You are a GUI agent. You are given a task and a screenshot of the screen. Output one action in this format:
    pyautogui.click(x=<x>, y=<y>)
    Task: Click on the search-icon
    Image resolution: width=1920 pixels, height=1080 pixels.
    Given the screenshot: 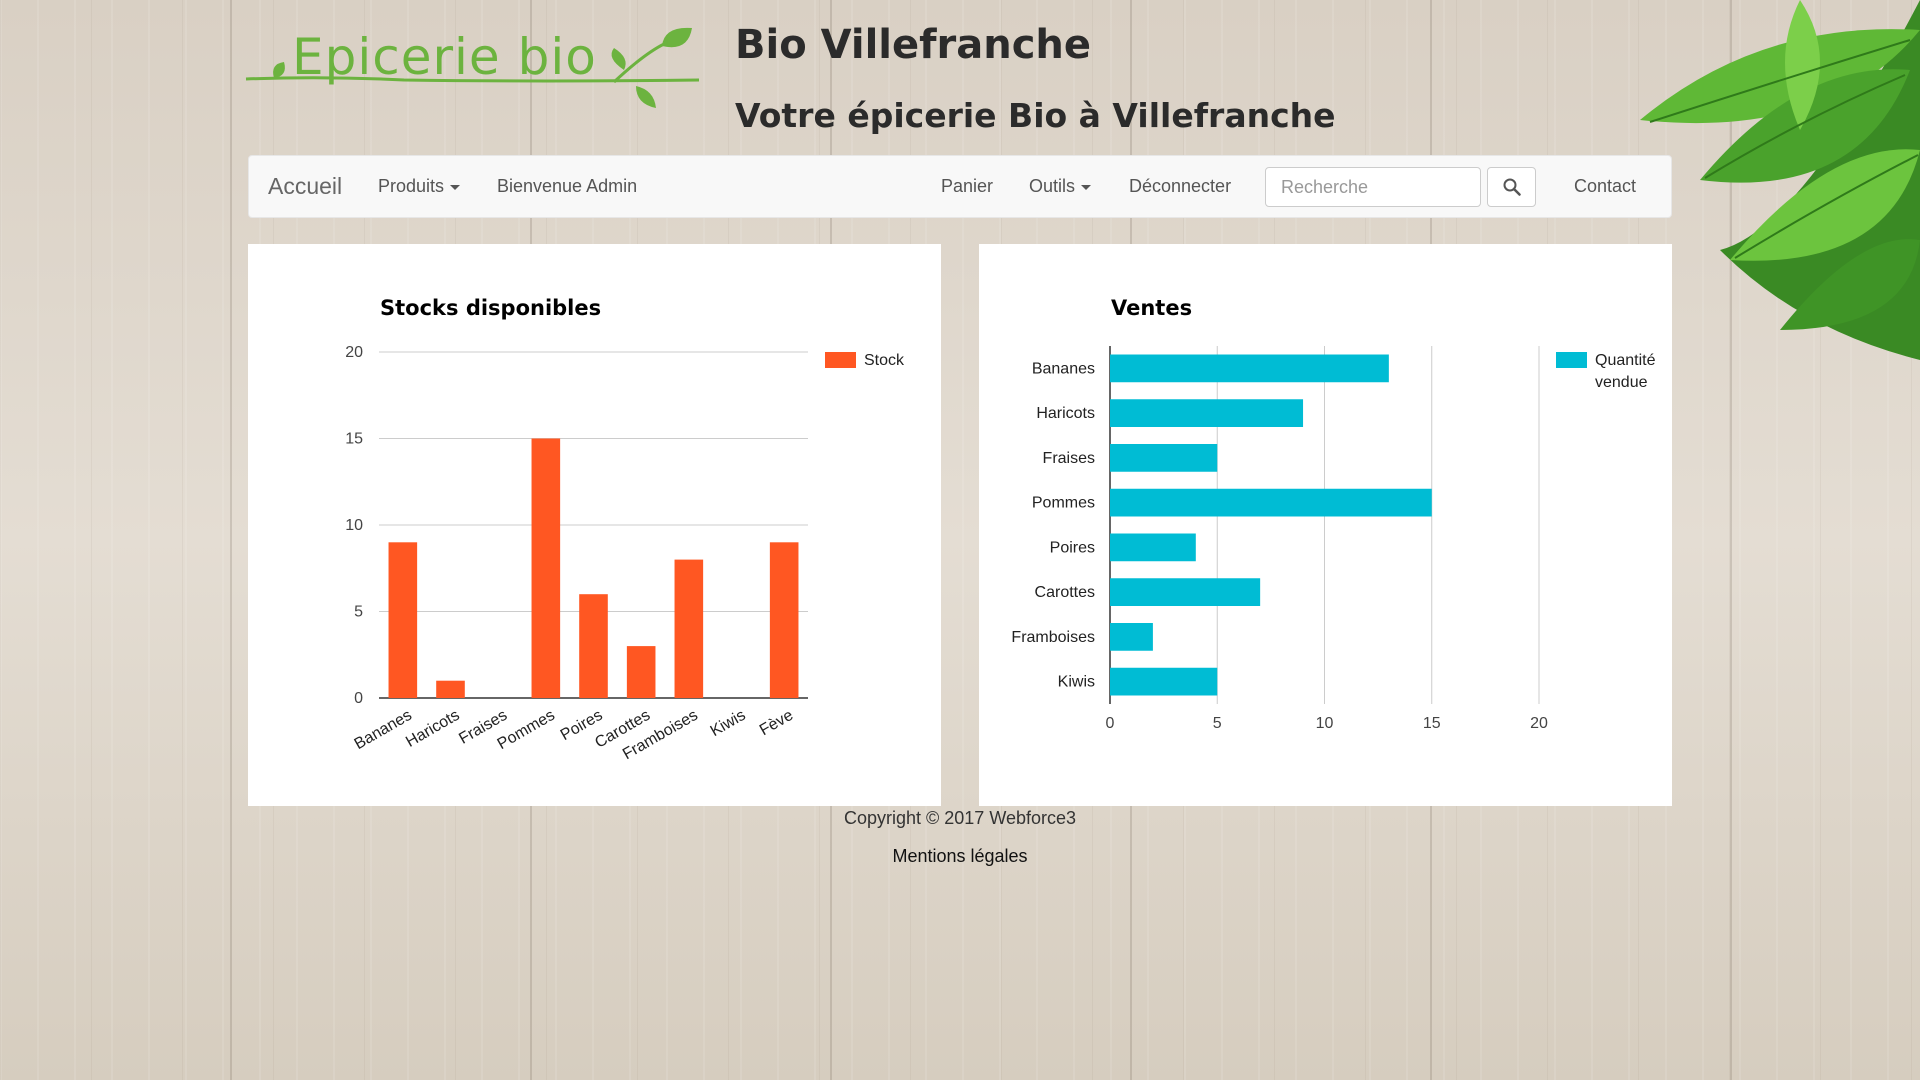 What is the action you would take?
    pyautogui.click(x=1512, y=187)
    